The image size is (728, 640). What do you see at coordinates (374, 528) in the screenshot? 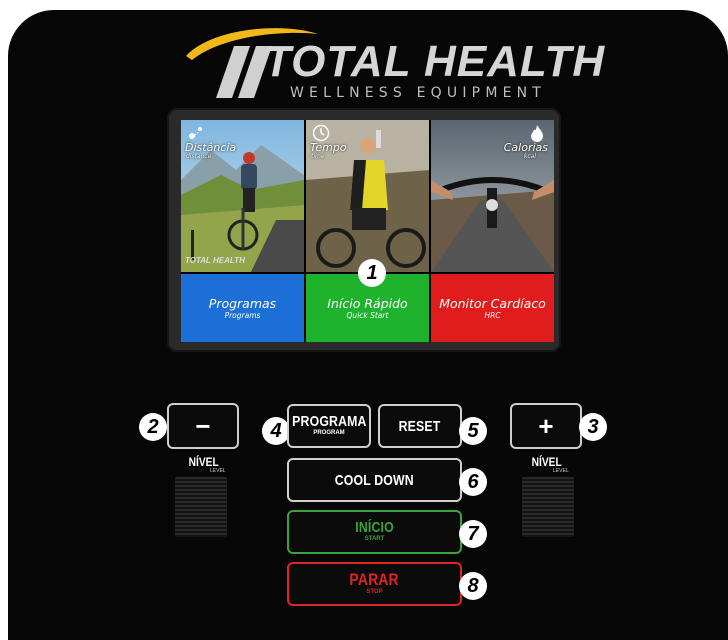
I see `start-label: INÍCIO` at bounding box center [374, 528].